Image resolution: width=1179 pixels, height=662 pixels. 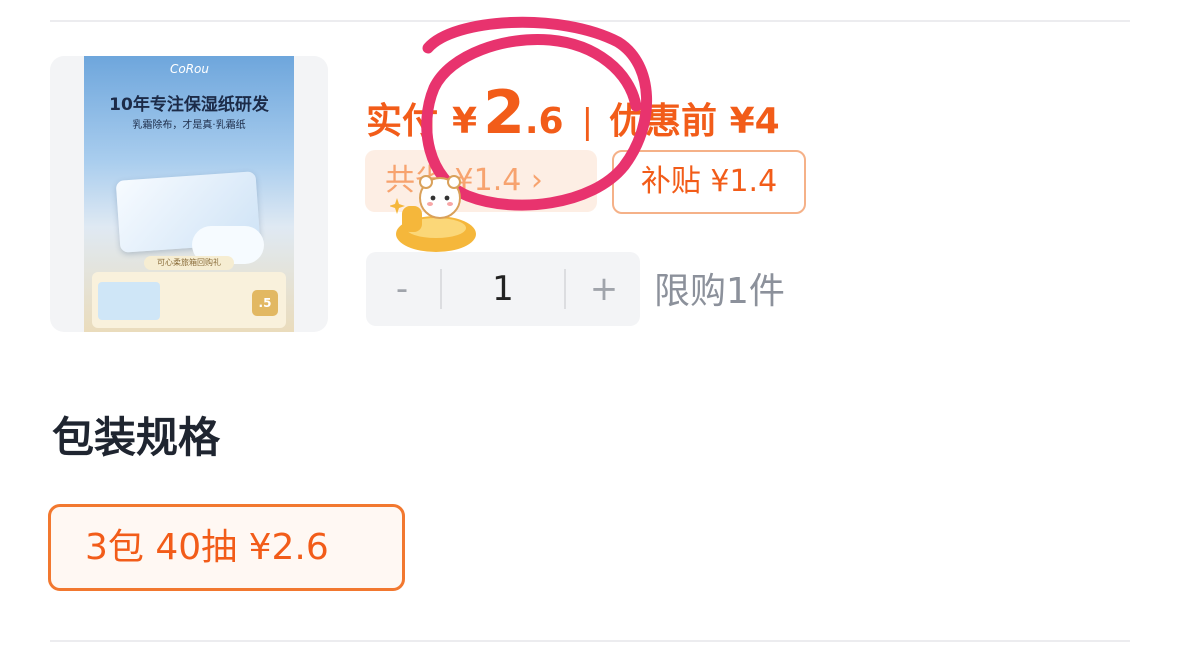 What do you see at coordinates (402, 289) in the screenshot?
I see `decrease-button: -` at bounding box center [402, 289].